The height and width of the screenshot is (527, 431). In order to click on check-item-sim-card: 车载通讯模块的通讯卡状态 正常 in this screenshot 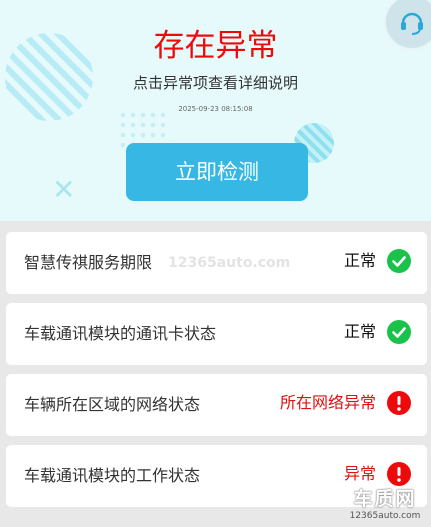, I will do `click(216, 334)`.